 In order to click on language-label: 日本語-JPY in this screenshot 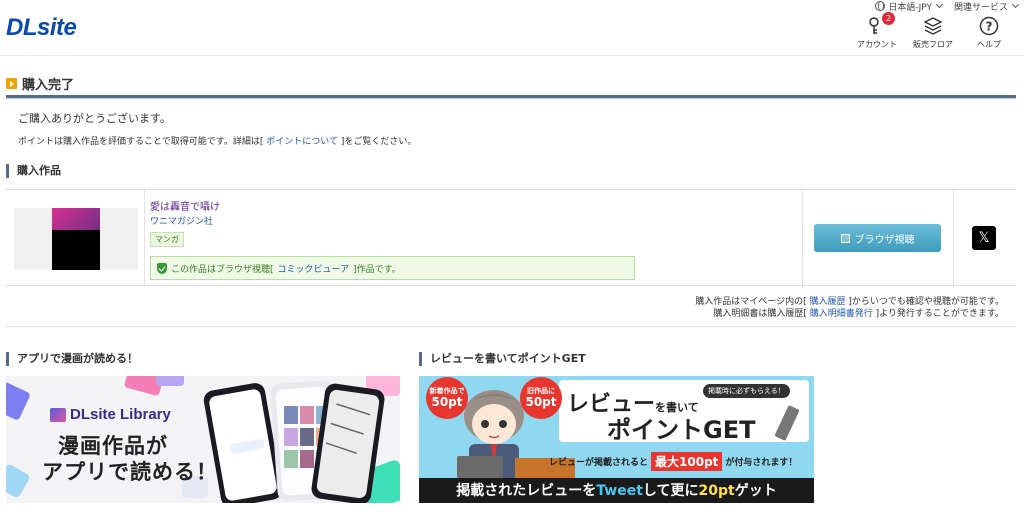, I will do `click(910, 7)`.